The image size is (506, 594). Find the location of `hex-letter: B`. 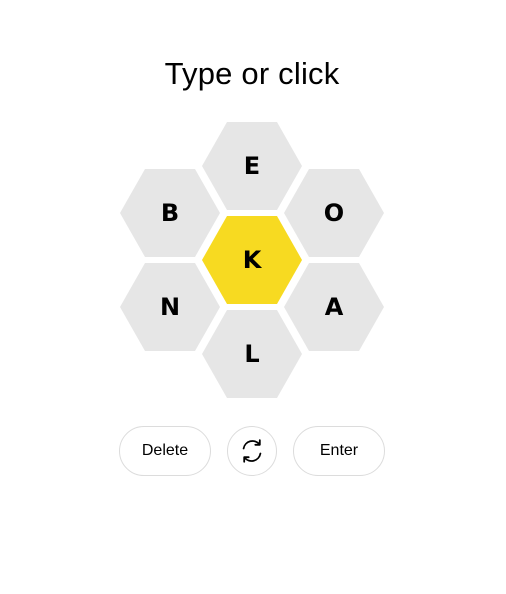

hex-letter: B is located at coordinates (170, 213).